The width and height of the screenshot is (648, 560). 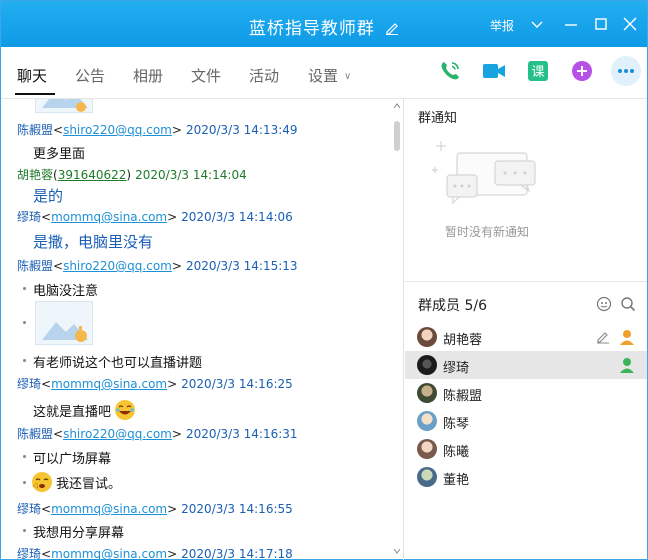 I want to click on svg-text: 课, so click(x=537, y=72).